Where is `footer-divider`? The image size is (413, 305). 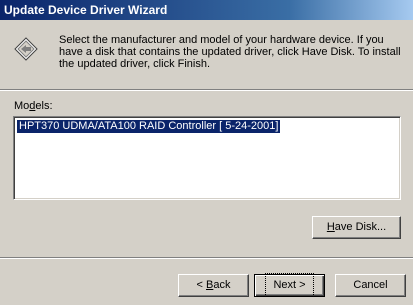
footer-divider is located at coordinates (206, 258).